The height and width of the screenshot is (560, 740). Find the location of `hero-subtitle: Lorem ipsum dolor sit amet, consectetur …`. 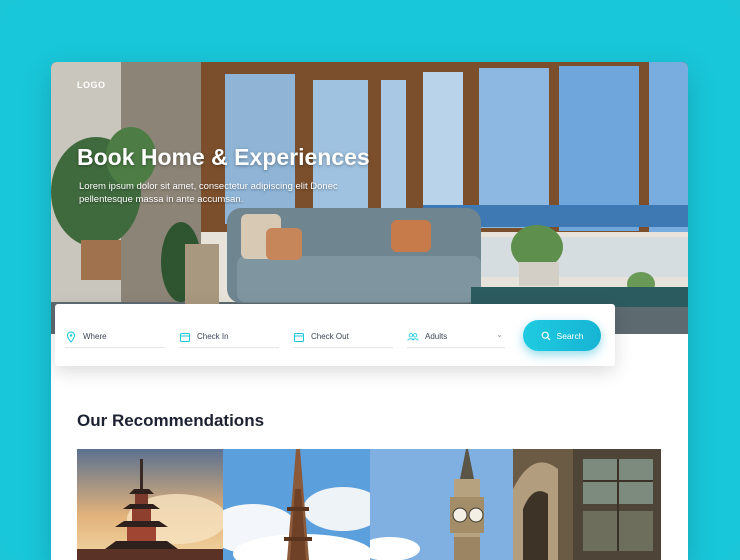

hero-subtitle: Lorem ipsum dolor sit amet, consectetur … is located at coordinates (208, 193).